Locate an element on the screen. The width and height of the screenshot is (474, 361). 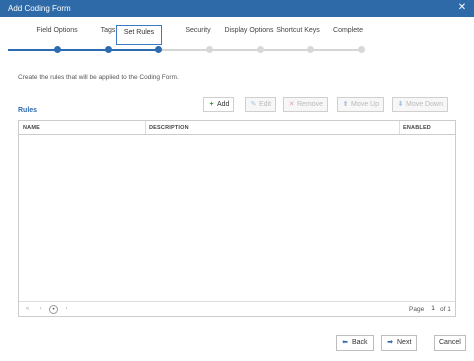
move-down-button: ⬇ Move Down is located at coordinates (420, 104).